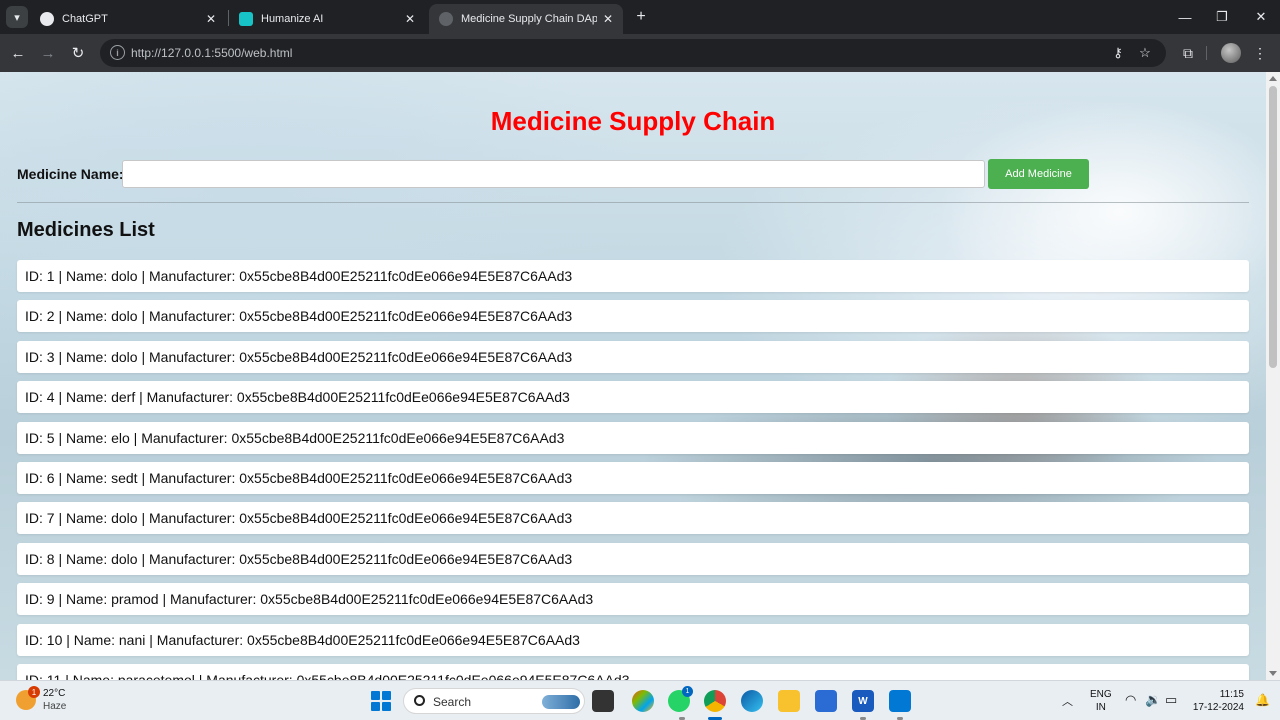  What do you see at coordinates (85, 19) in the screenshot?
I see `tab-label: ChatGPT` at bounding box center [85, 19].